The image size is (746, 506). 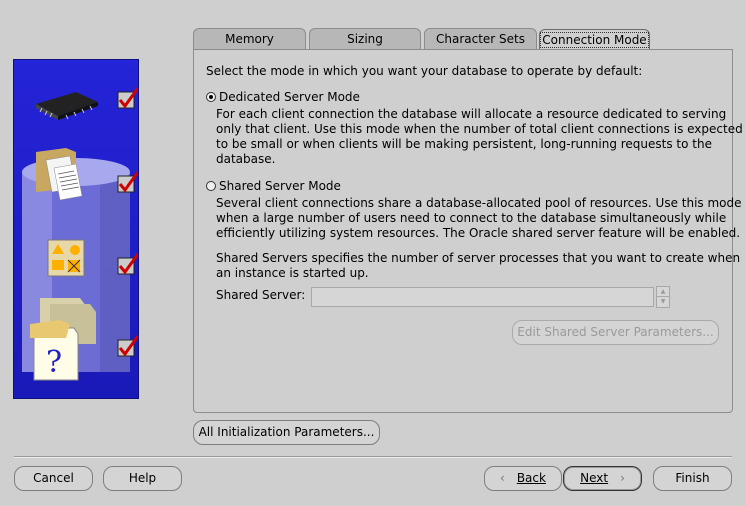 I want to click on memory-chip-icon, so click(x=67, y=106).